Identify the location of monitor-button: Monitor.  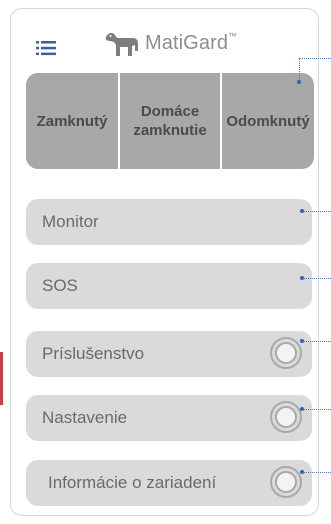
(169, 222).